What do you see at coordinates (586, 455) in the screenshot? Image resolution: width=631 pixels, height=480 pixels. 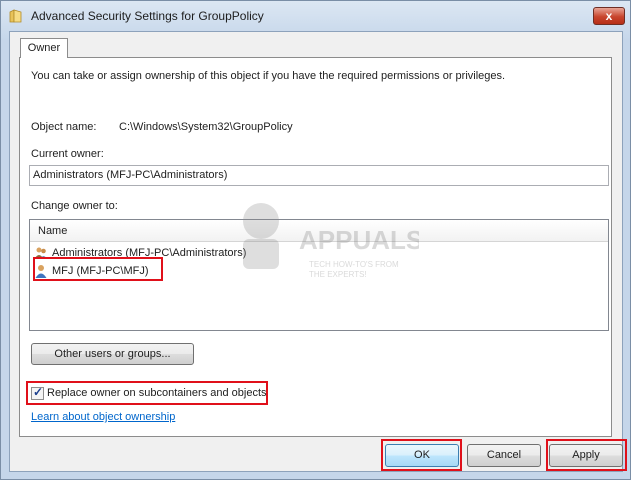 I see `apply-button: Apply` at bounding box center [586, 455].